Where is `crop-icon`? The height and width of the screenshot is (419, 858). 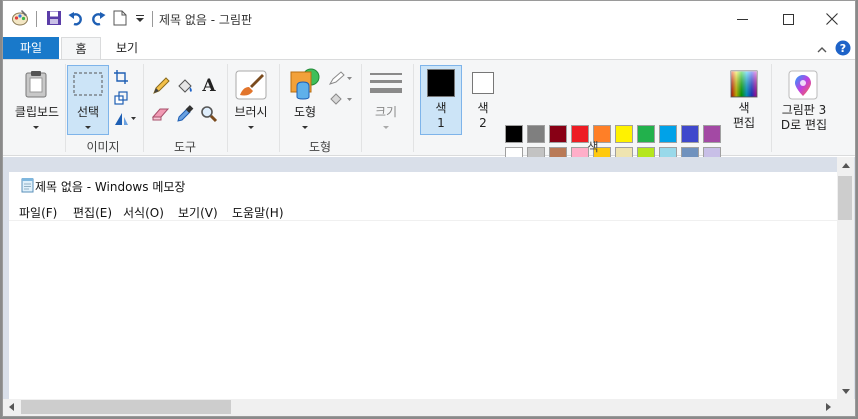 crop-icon is located at coordinates (121, 77).